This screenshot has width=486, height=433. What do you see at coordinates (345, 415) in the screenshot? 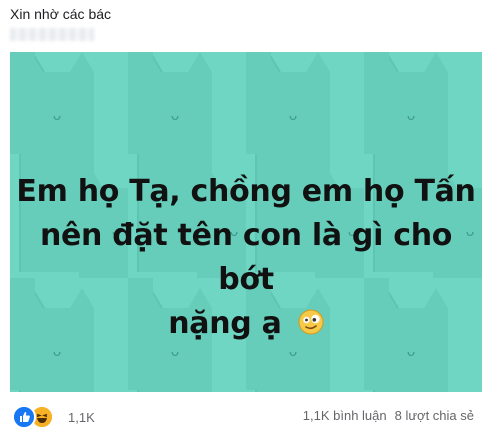
I see `comment-count-link: 1,1K bình luận` at bounding box center [345, 415].